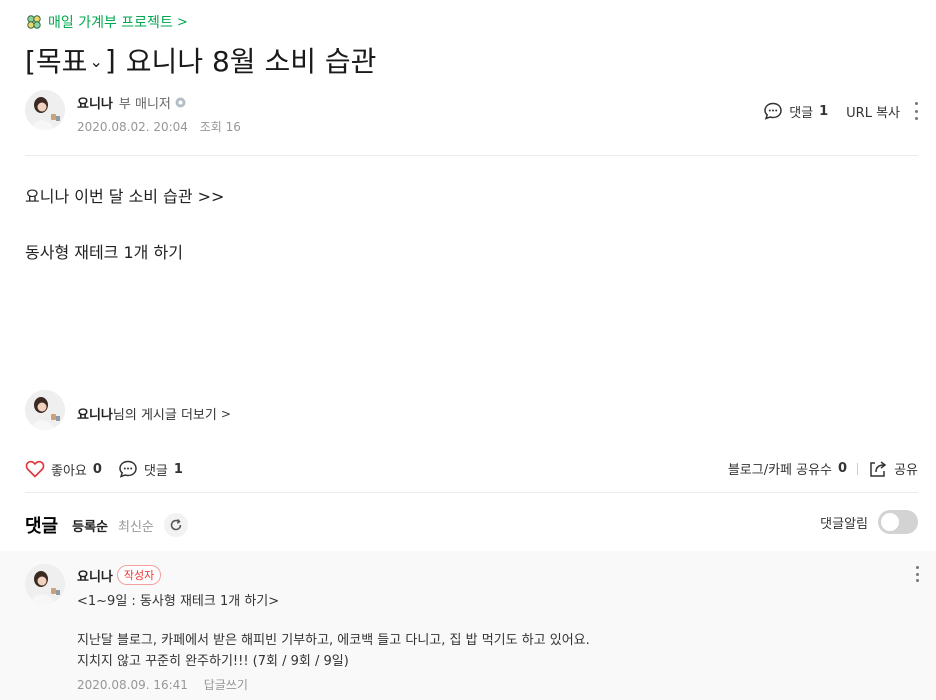 The image size is (936, 700). Describe the element at coordinates (110, 60) in the screenshot. I see `title-tag-close: ]` at that location.